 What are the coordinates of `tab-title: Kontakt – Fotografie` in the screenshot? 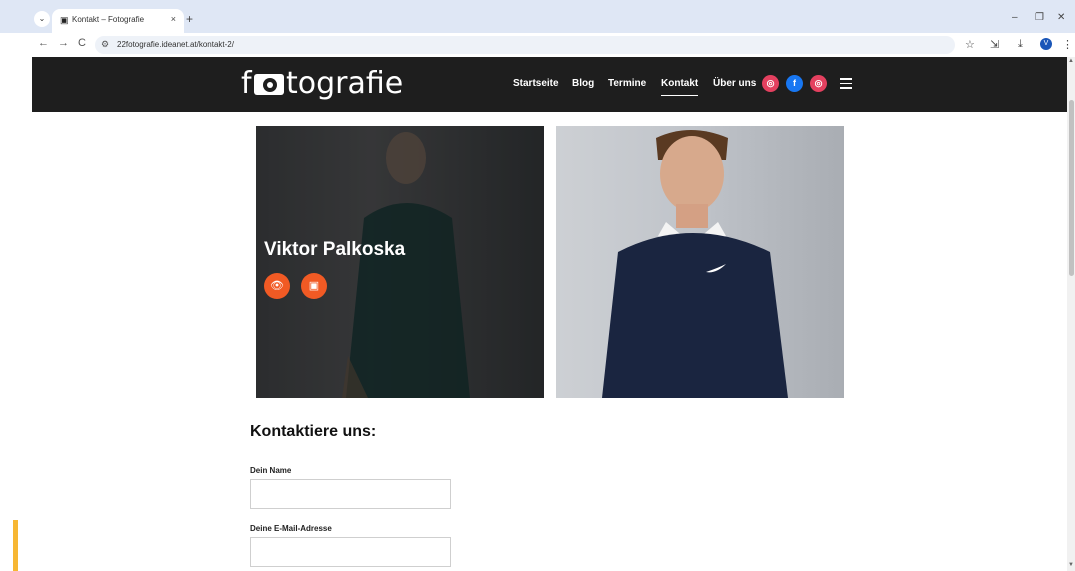 It's located at (108, 19).